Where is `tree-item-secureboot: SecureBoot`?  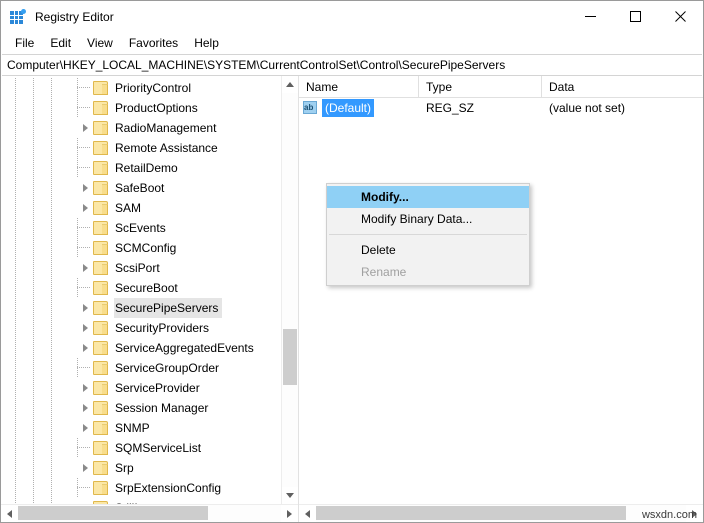
tree-item-secureboot: SecureBoot is located at coordinates (141, 288).